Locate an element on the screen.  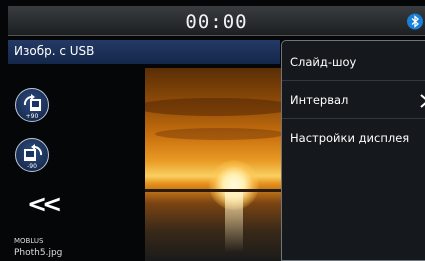
rotate-counterclockwise-label: -90 is located at coordinates (32, 166).